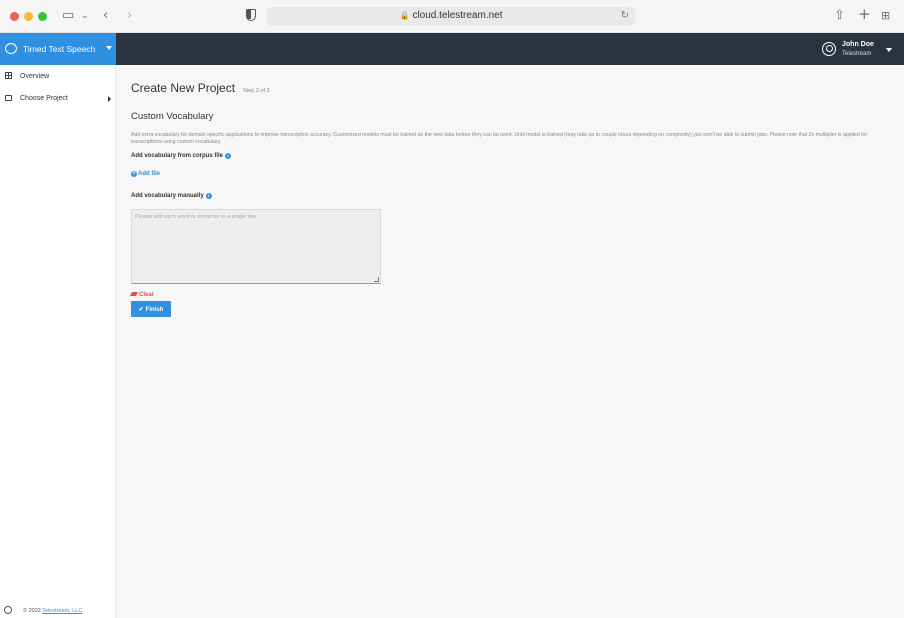 The height and width of the screenshot is (618, 904). I want to click on close-window-icon, so click(14, 16).